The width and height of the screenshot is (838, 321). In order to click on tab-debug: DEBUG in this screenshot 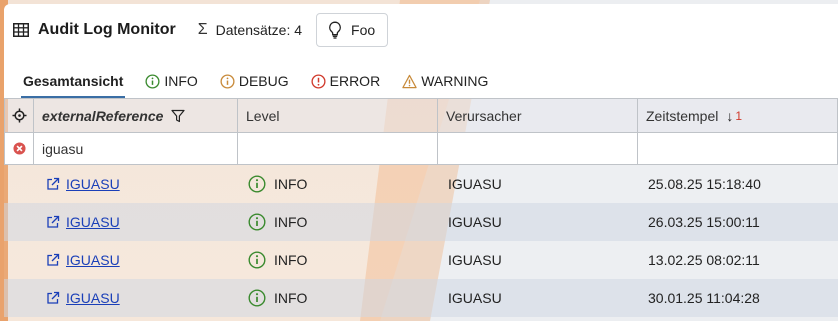, I will do `click(254, 81)`.